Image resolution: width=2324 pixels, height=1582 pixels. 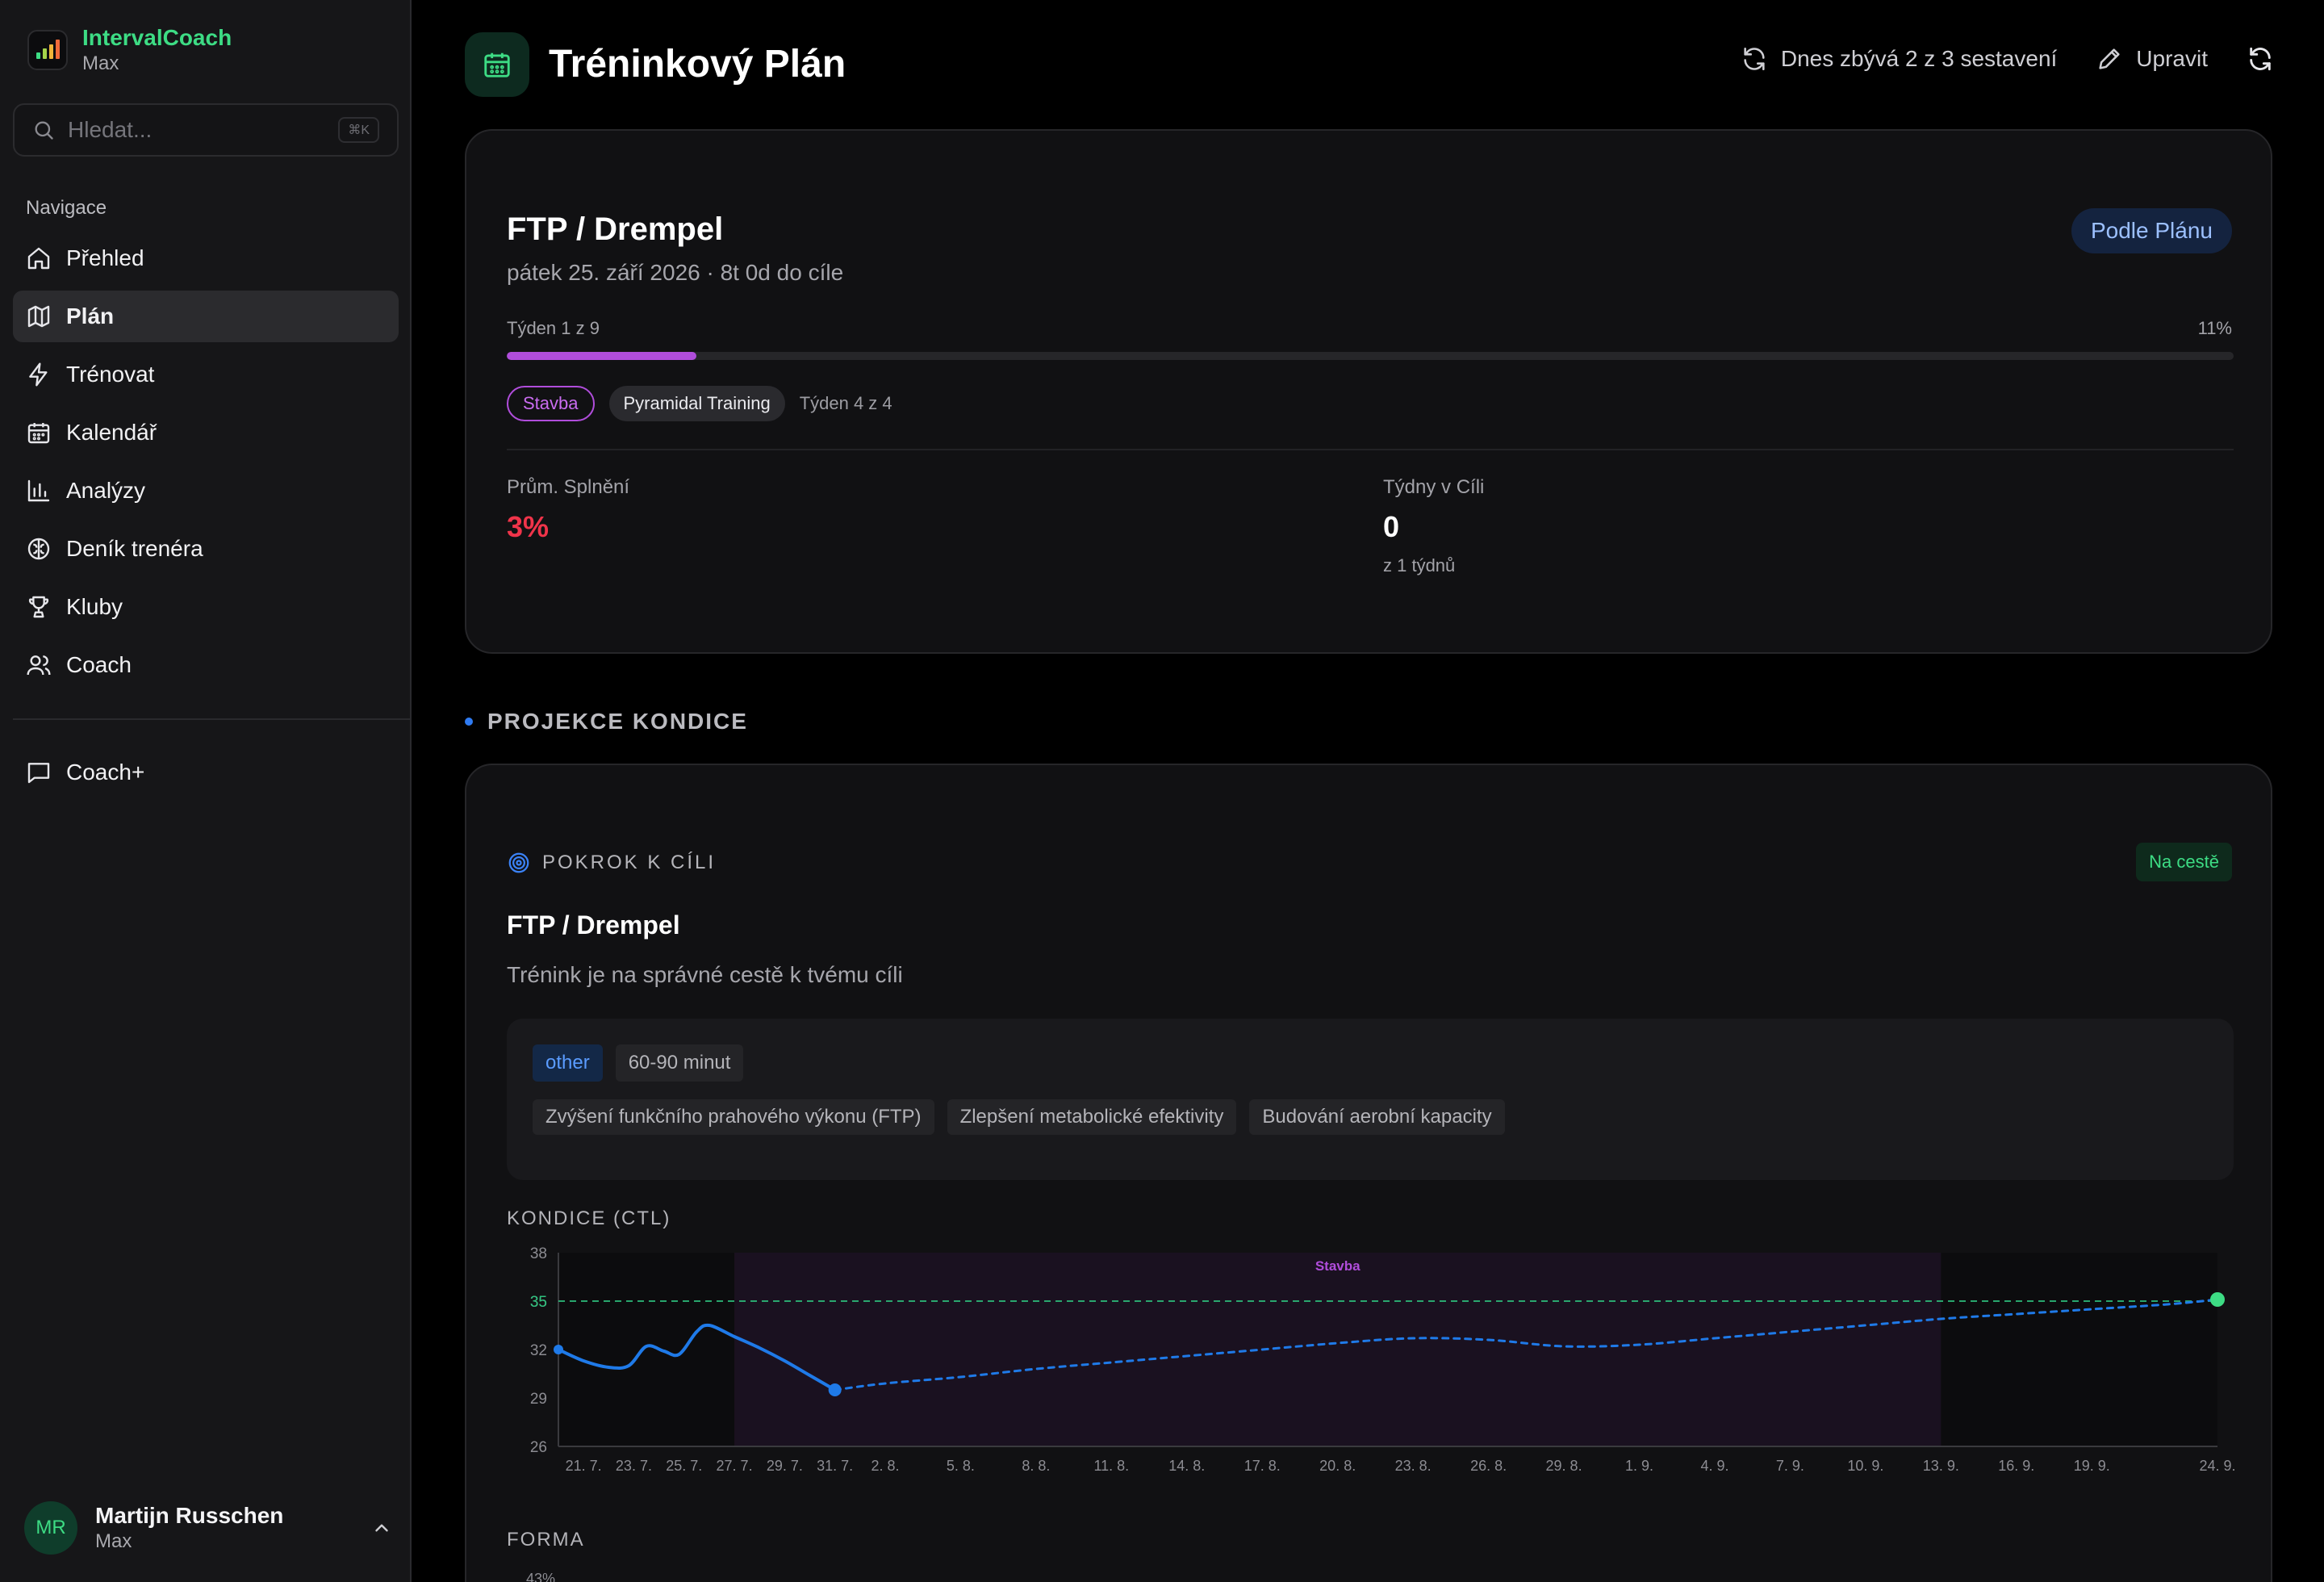 What do you see at coordinates (206, 491) in the screenshot?
I see `sidebar-item-analyzy: Analýzy` at bounding box center [206, 491].